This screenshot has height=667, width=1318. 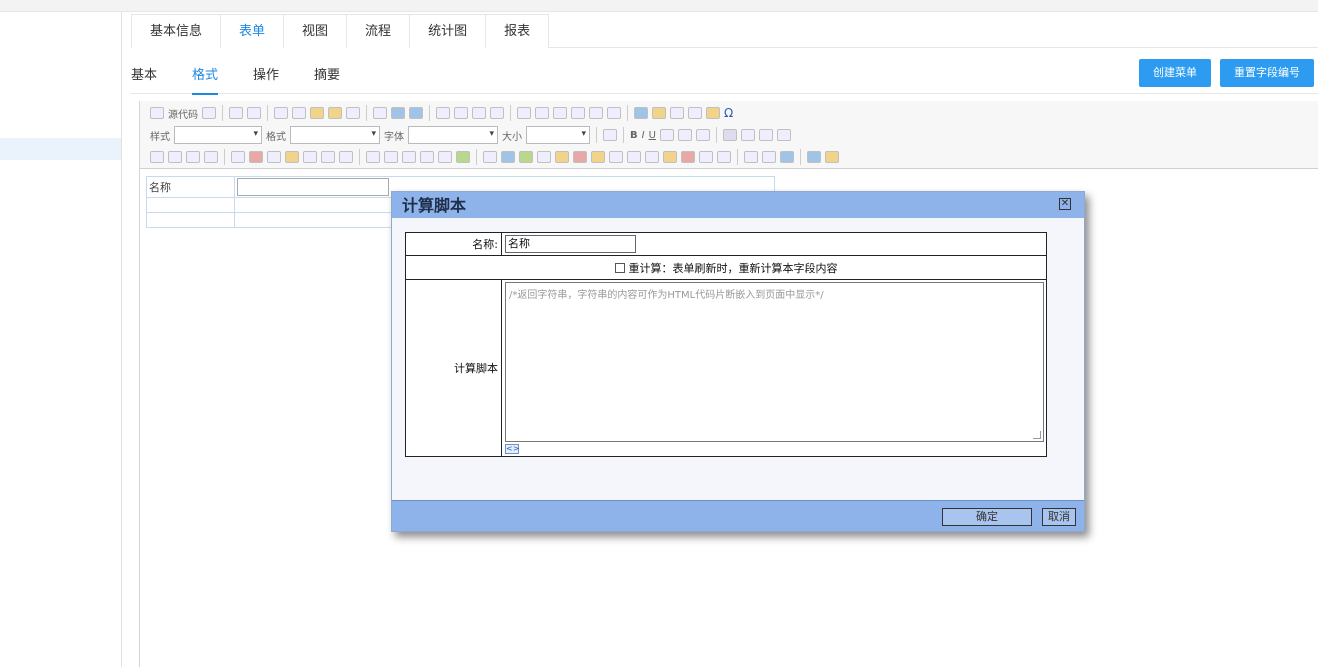 I want to click on attachment-icon, so click(x=562, y=157).